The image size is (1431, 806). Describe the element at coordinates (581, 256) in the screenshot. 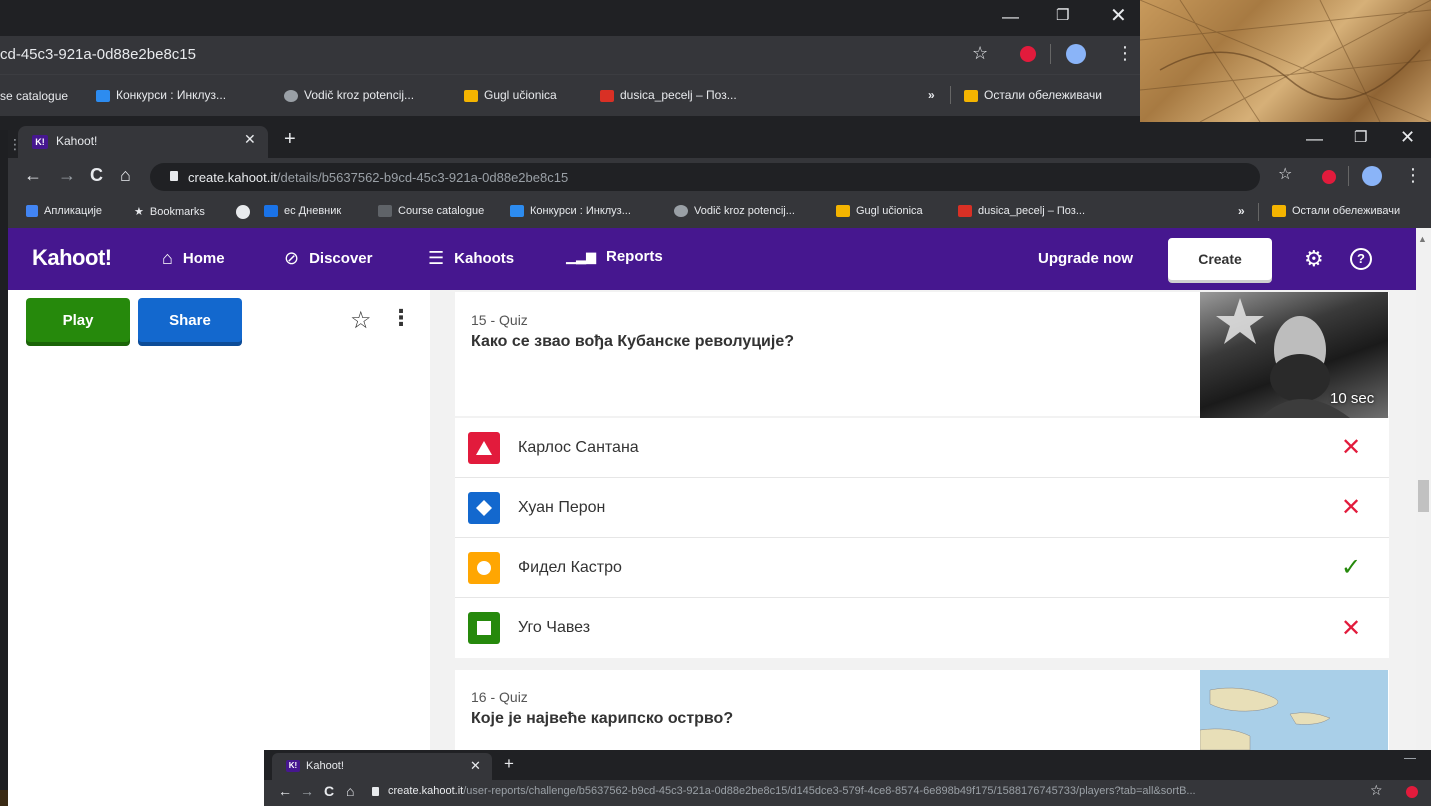

I see `bar-chart-icon: ▁▂▆` at that location.